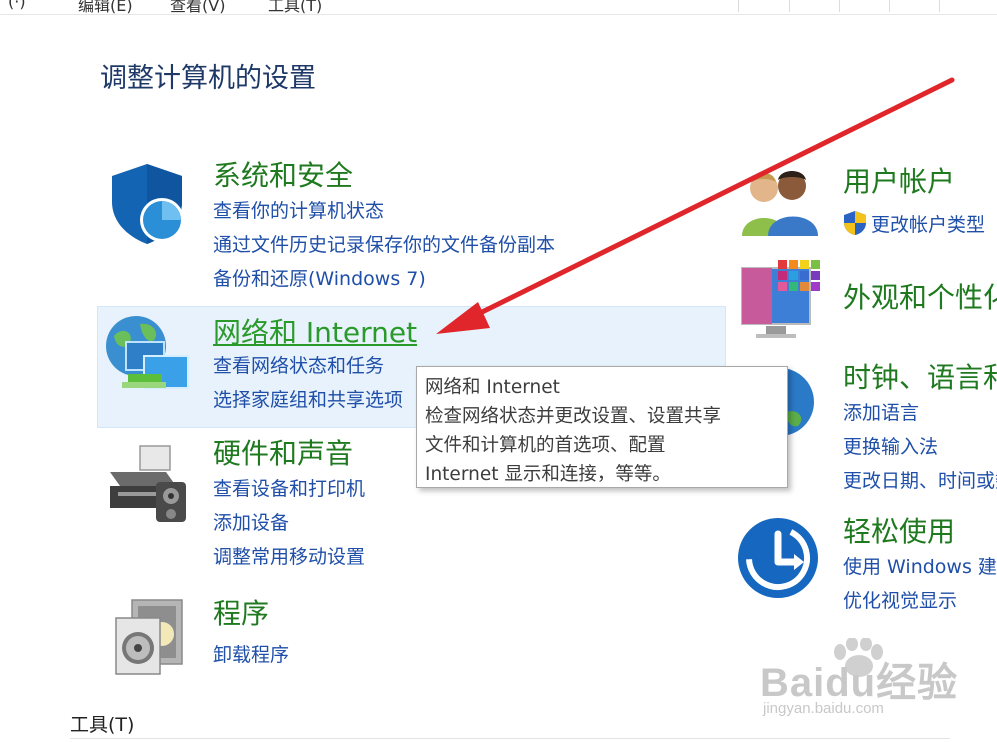 The height and width of the screenshot is (742, 997). Describe the element at coordinates (148, 483) in the screenshot. I see `printer-icon` at that location.